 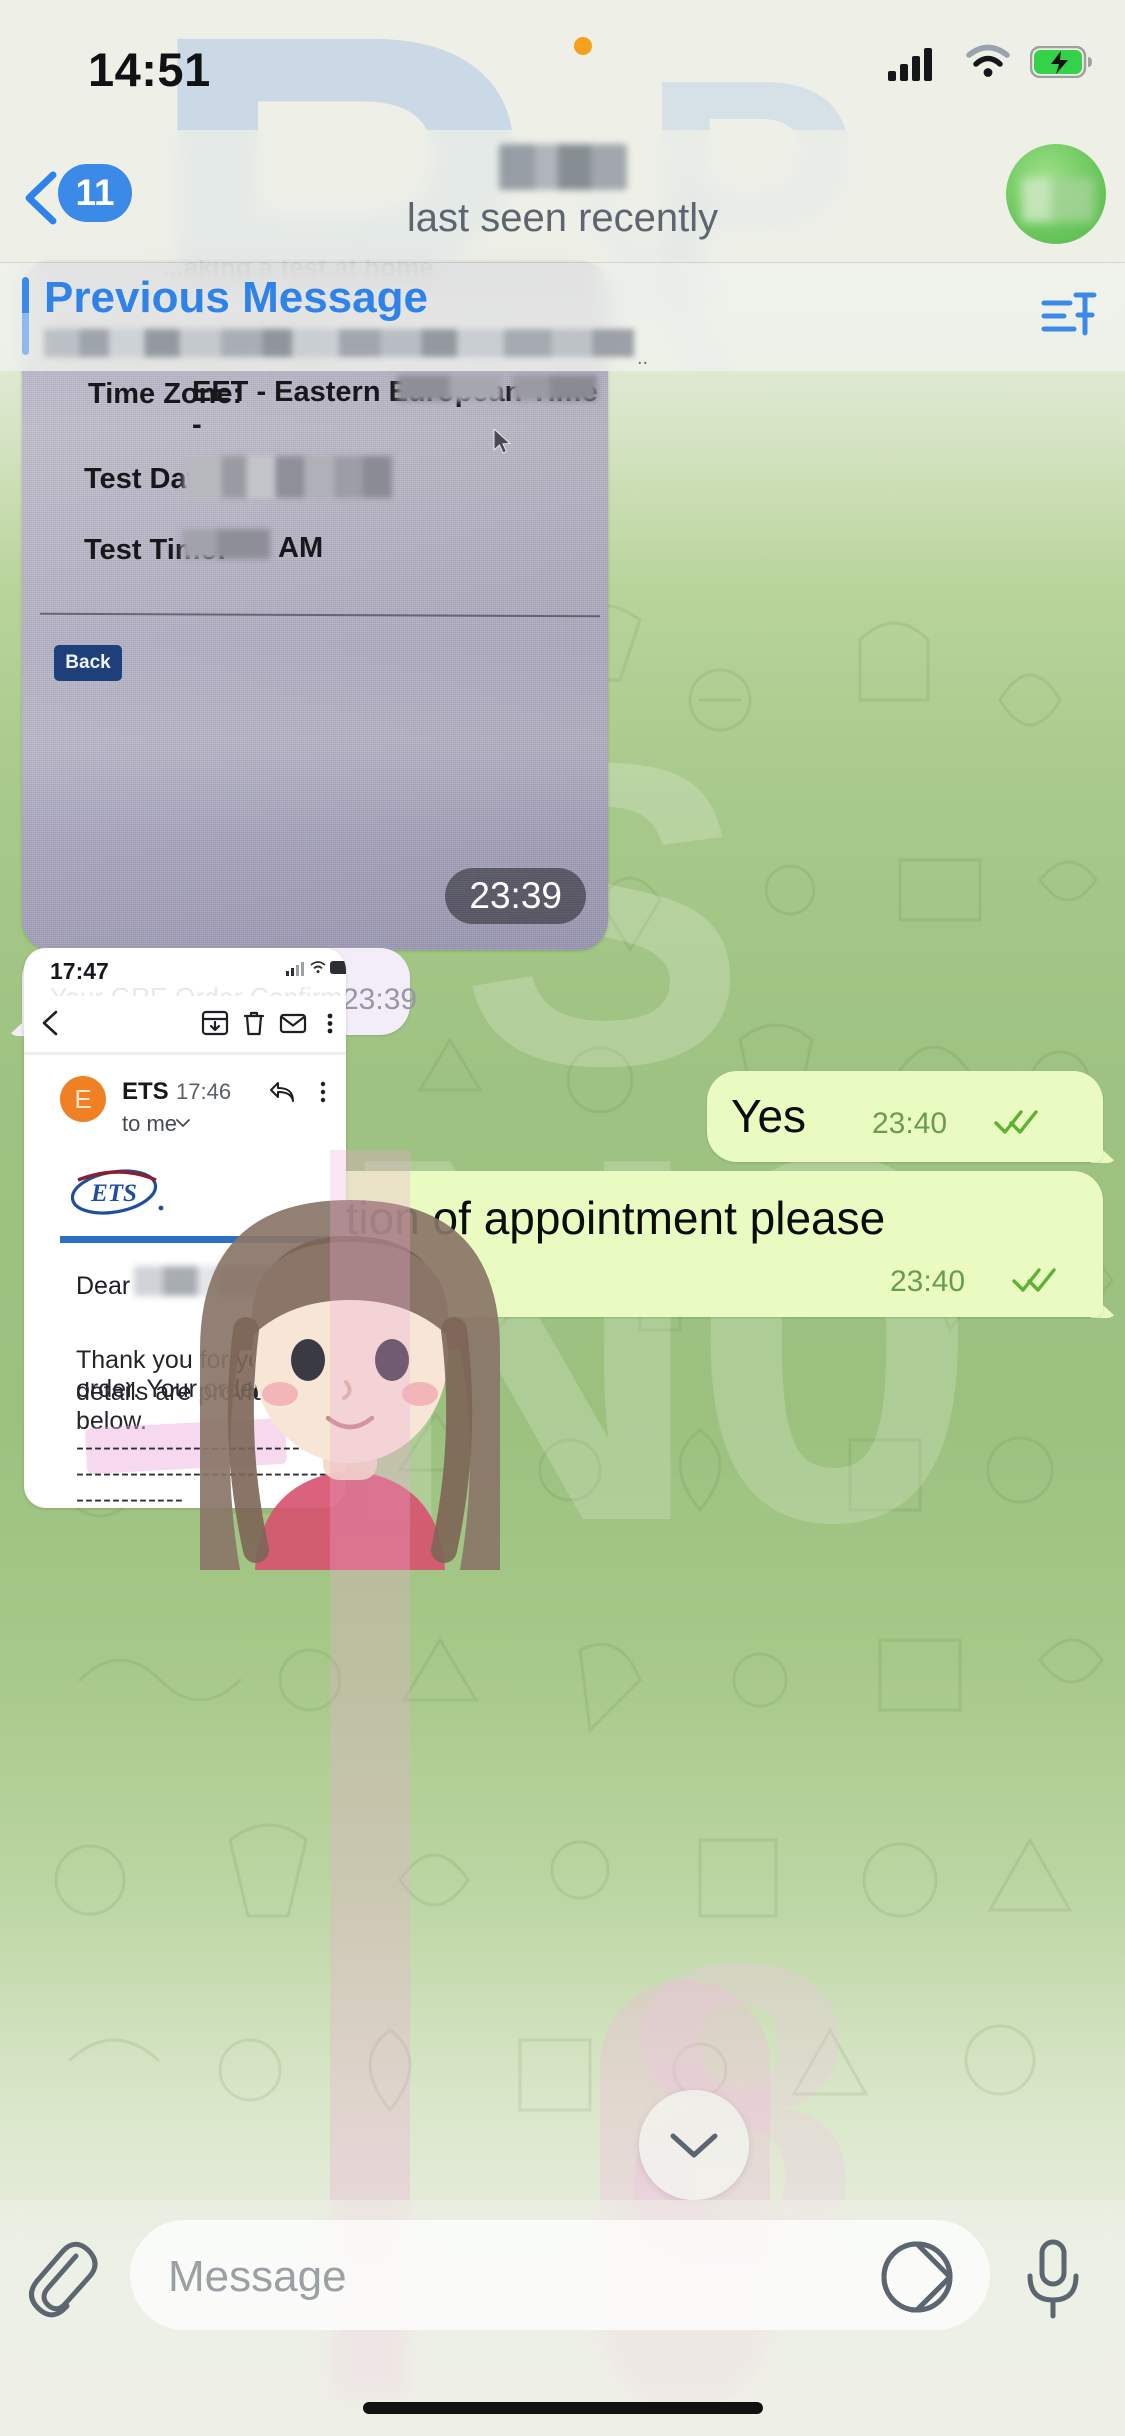 What do you see at coordinates (42, 198) in the screenshot?
I see `chevron-left-icon` at bounding box center [42, 198].